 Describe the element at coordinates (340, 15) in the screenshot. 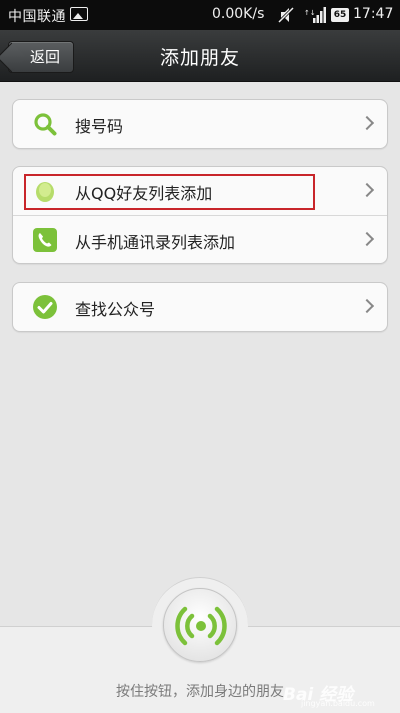

I see `battery-level: 65` at that location.